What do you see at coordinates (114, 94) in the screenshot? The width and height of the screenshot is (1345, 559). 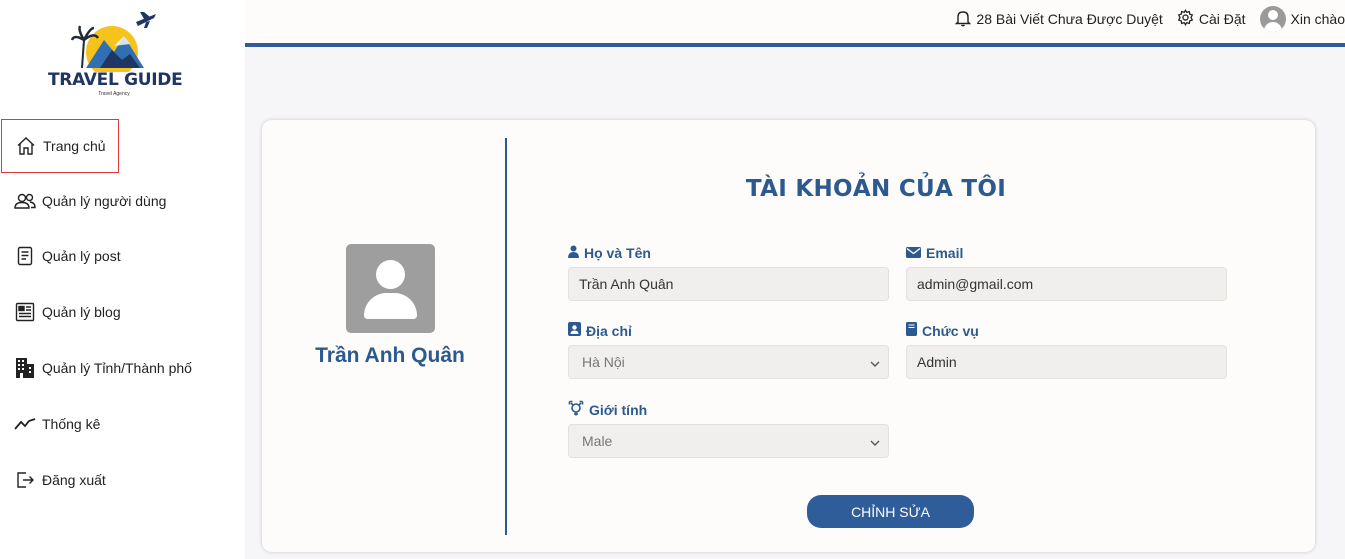 I see `logo-subtitle: Travel Agency` at bounding box center [114, 94].